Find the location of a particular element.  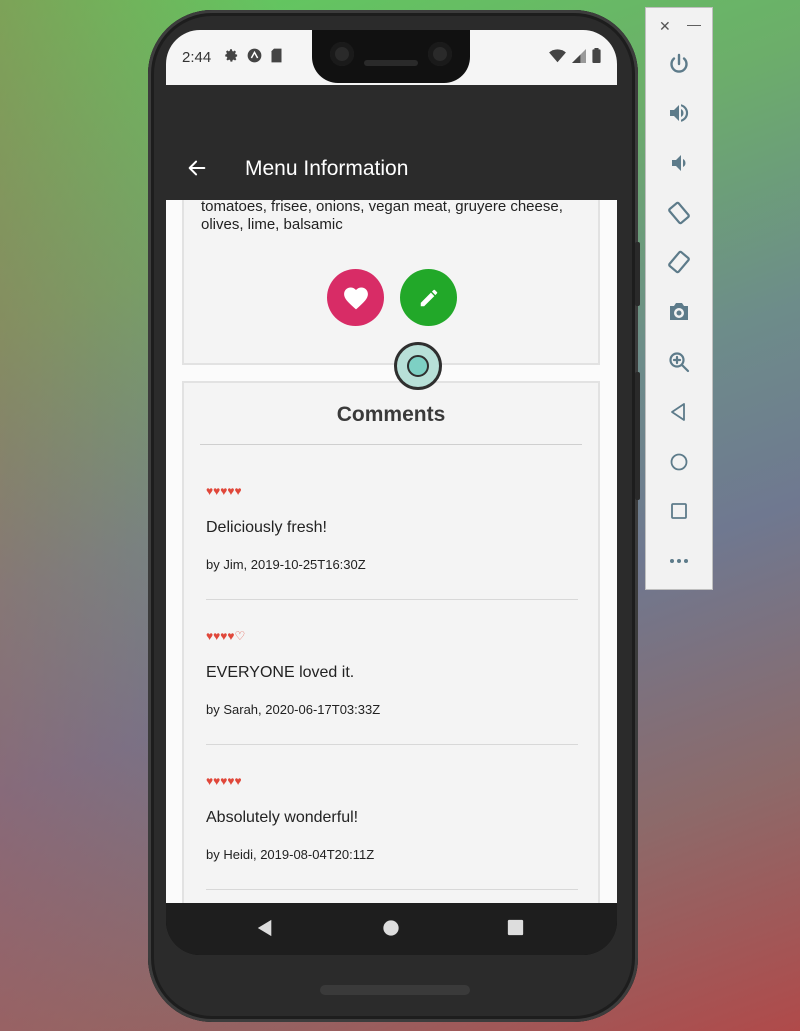

favorite-button is located at coordinates (355, 297).